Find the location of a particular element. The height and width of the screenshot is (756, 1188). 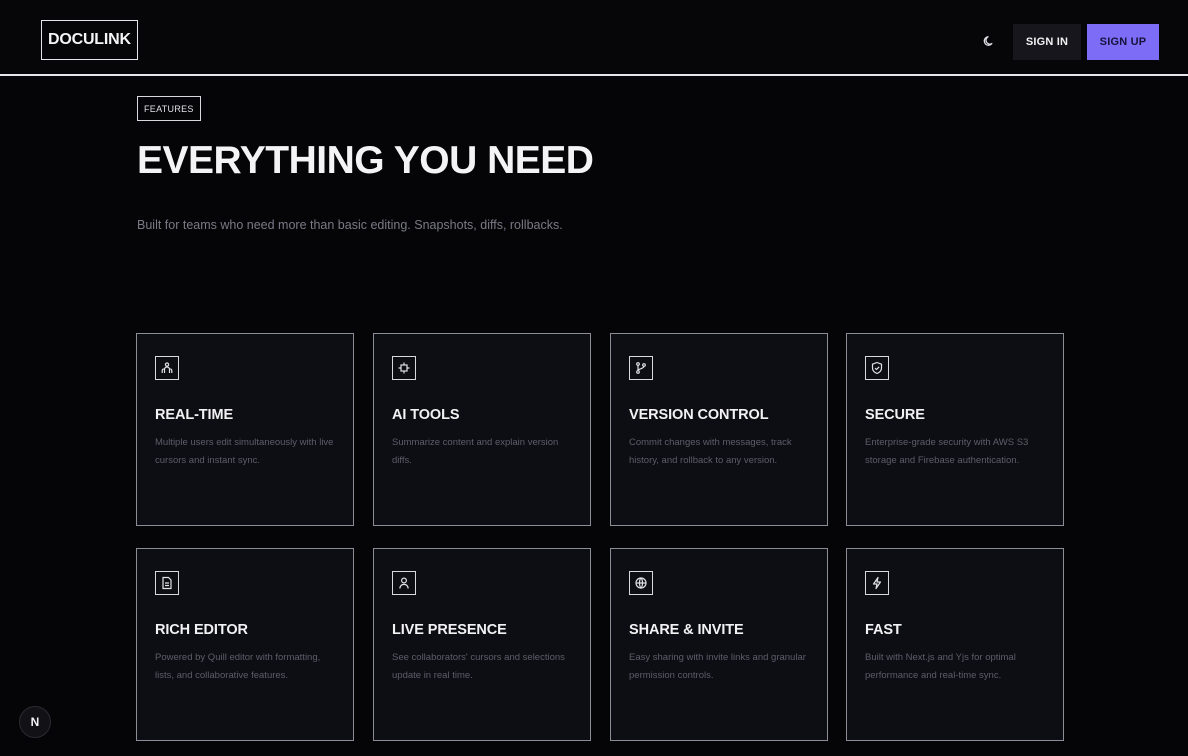

top-navigation-bar: DOCULINK SIGN IN SIGN UP is located at coordinates (594, 38).